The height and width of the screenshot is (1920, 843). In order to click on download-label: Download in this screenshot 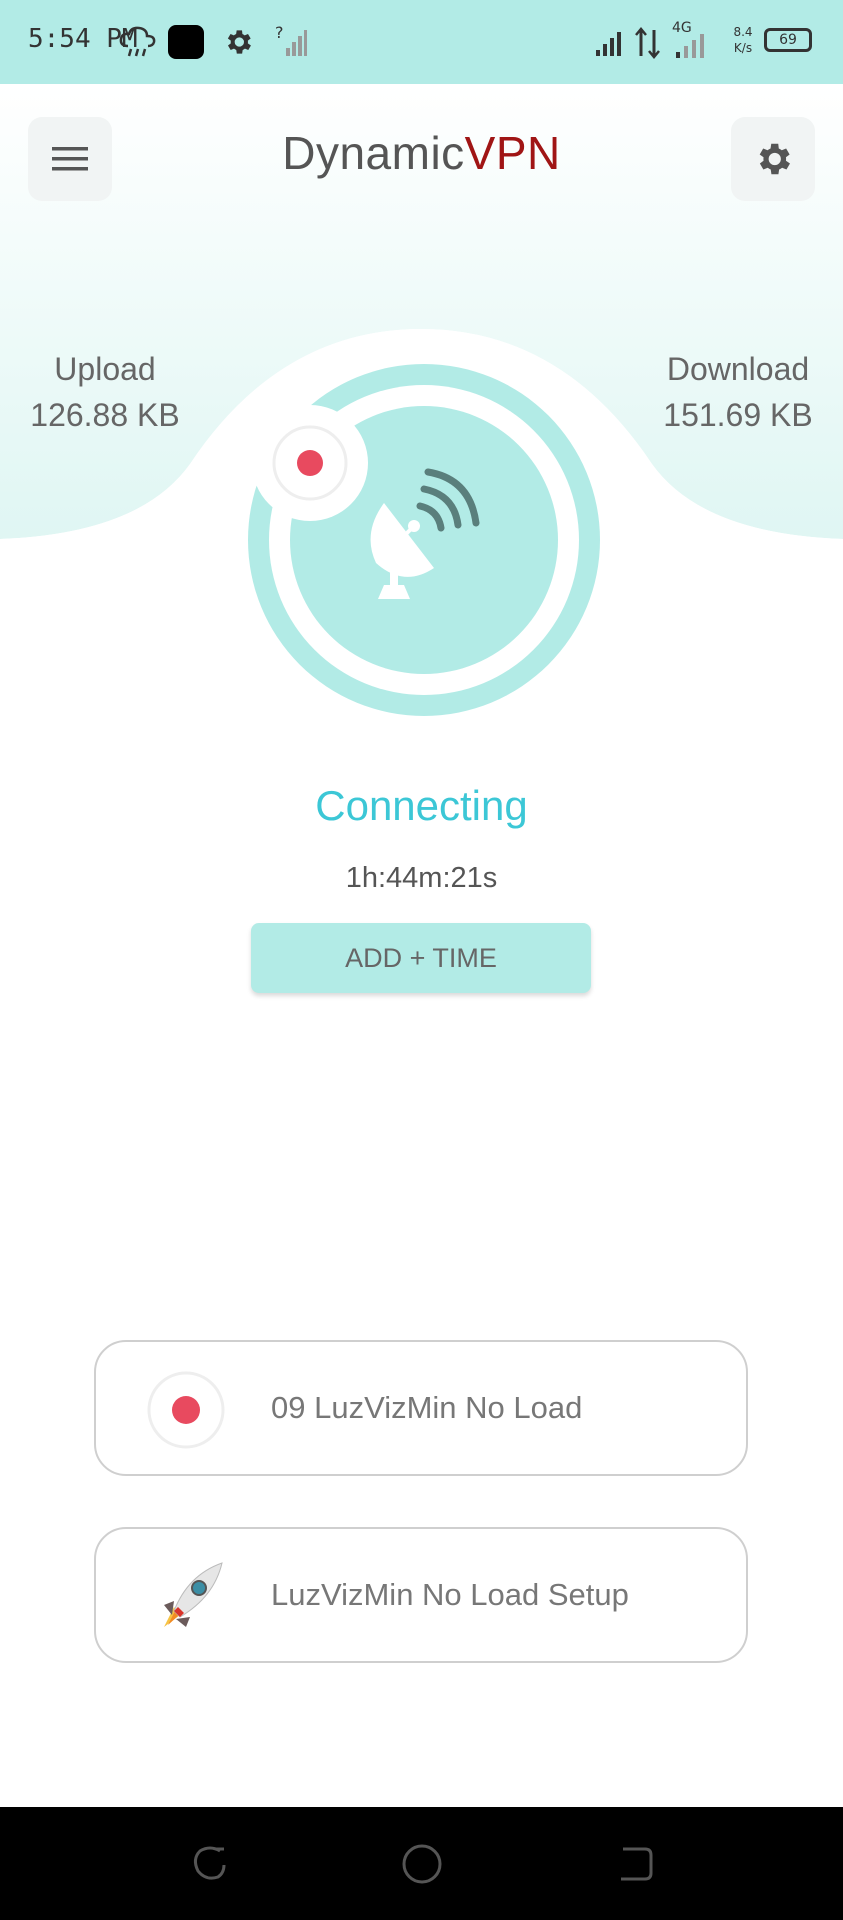, I will do `click(738, 369)`.